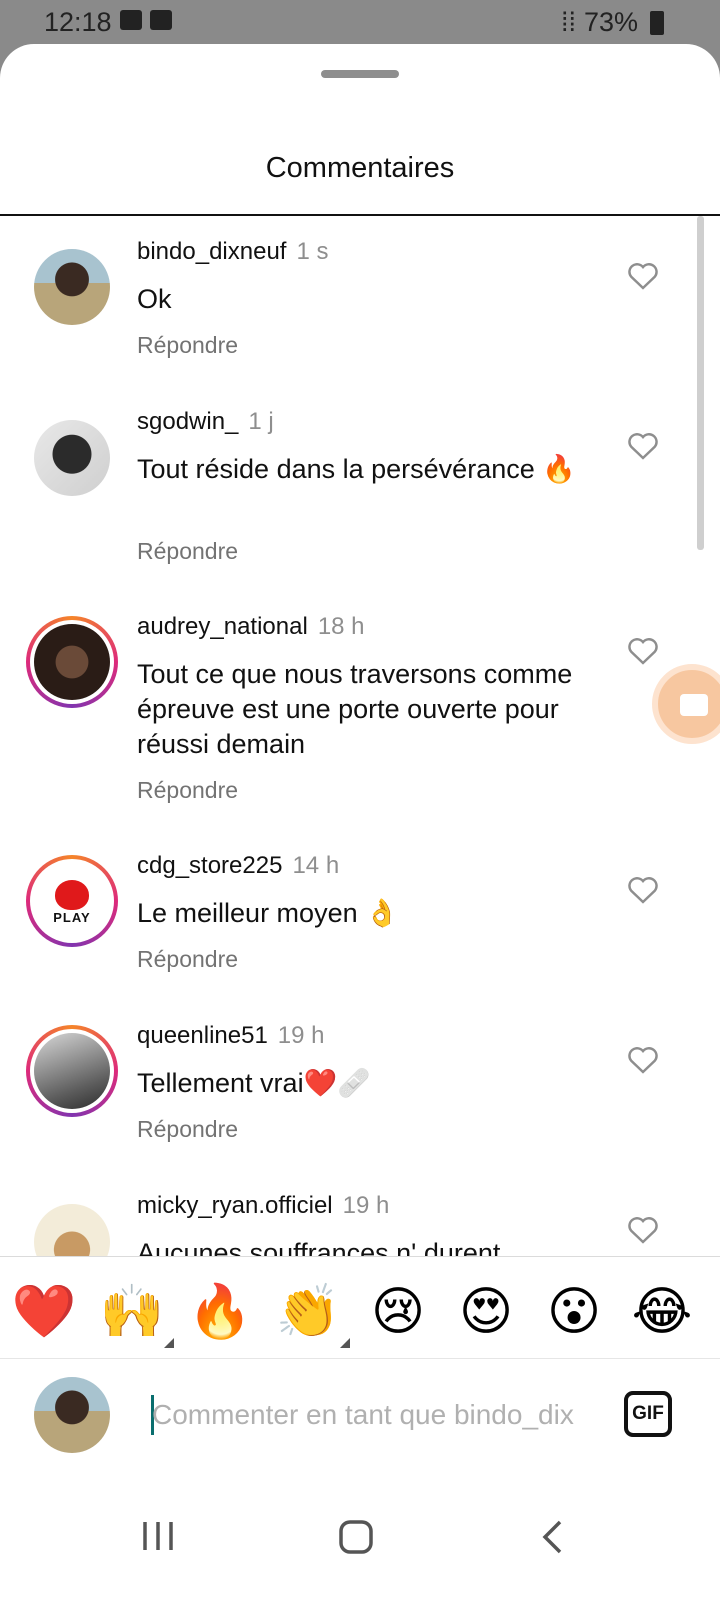  What do you see at coordinates (235, 1205) in the screenshot?
I see `comment-username: micky_ryan.officiel` at bounding box center [235, 1205].